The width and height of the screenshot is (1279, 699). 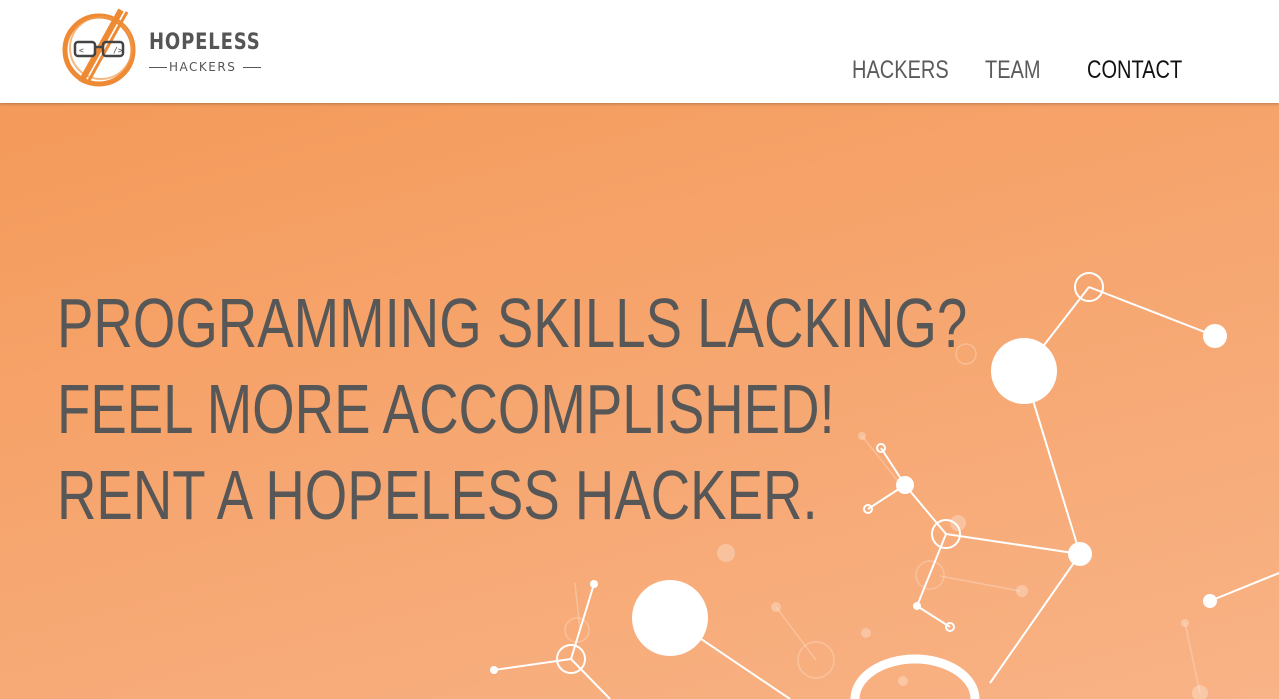 I want to click on nav-item-hackers: HACKERS, so click(x=900, y=70).